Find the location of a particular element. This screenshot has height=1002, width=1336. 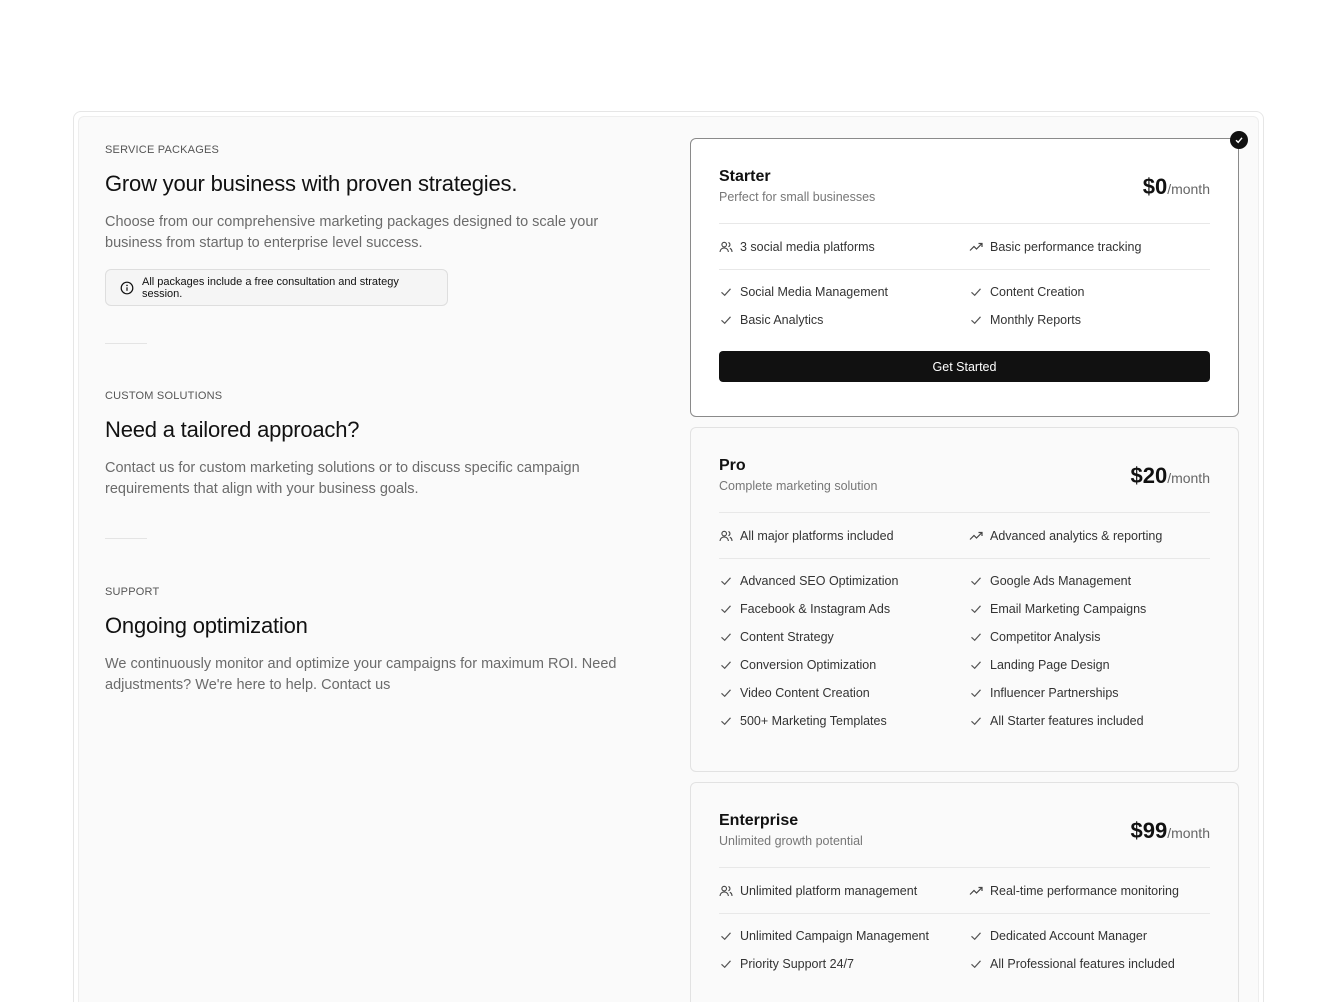

feature-text: Basic Analytics is located at coordinates (782, 320).